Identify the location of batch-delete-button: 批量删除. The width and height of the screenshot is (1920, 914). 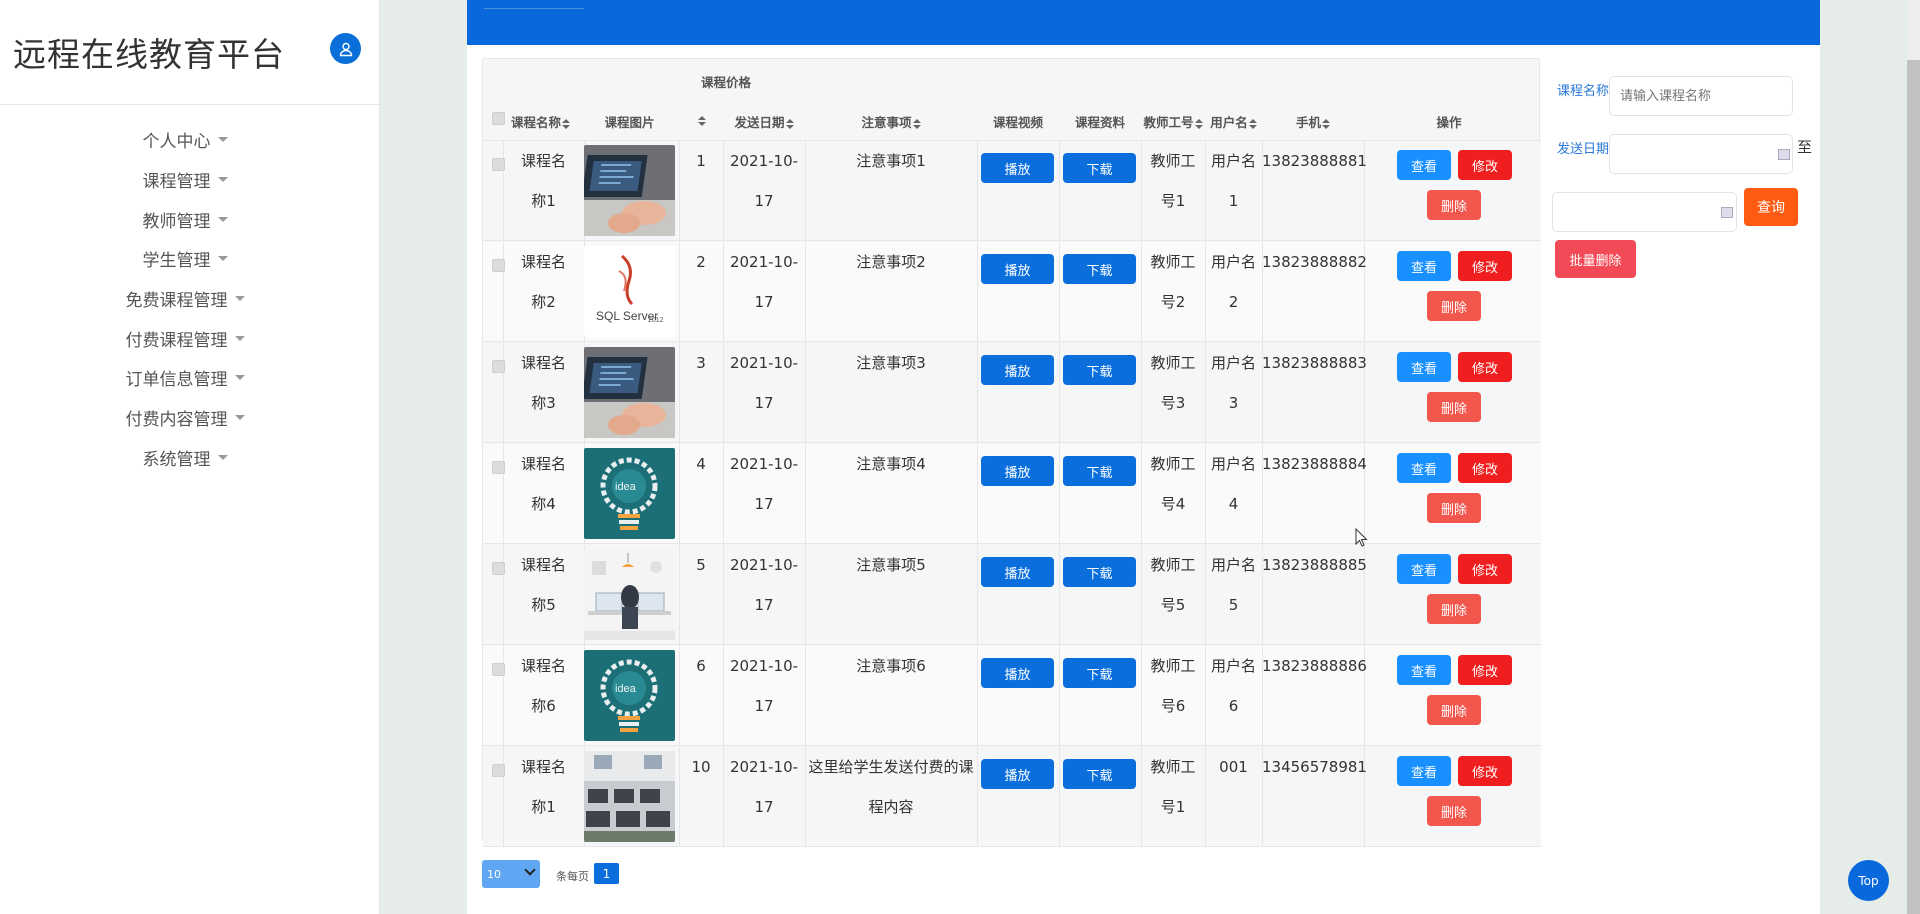
(1595, 259).